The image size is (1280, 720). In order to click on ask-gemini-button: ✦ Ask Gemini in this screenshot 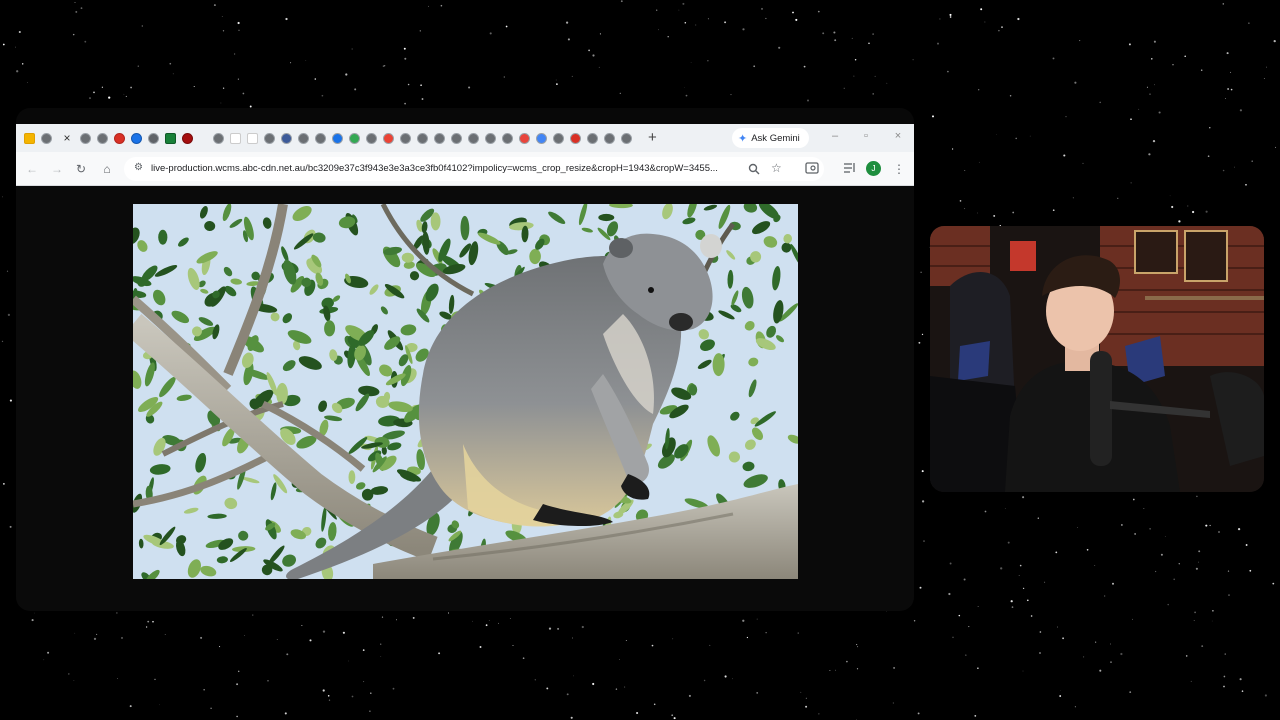, I will do `click(770, 138)`.